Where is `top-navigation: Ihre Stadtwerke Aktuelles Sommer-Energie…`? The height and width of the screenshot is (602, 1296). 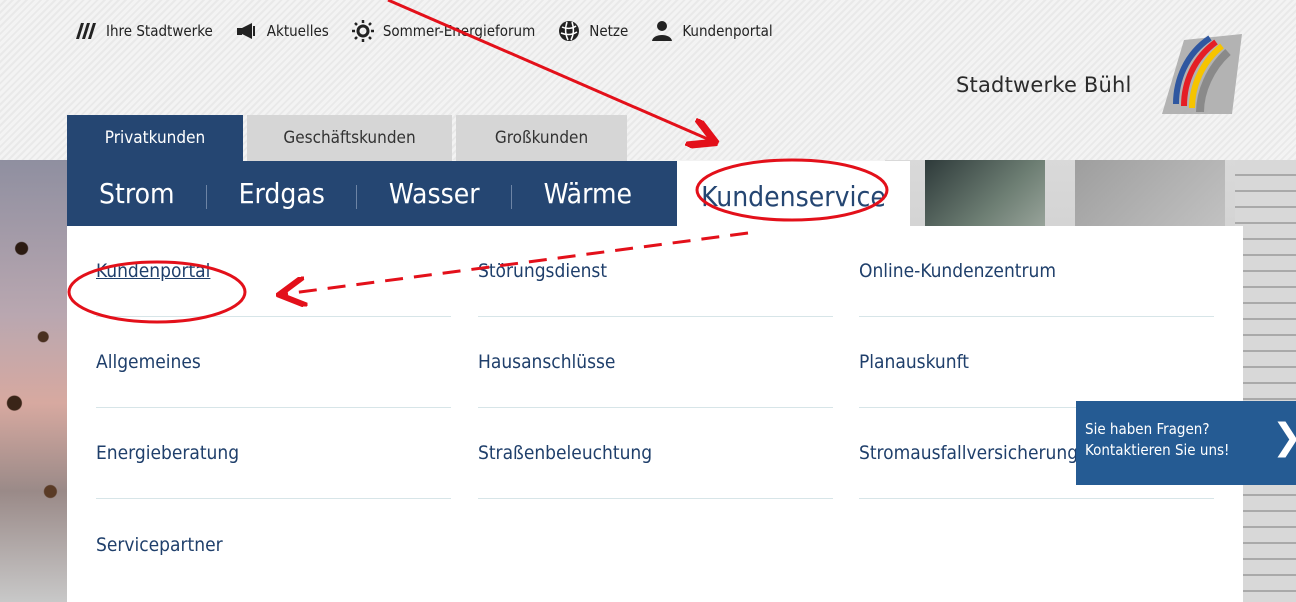 top-navigation: Ihre Stadtwerke Aktuelles Sommer-Energie… is located at coordinates (434, 31).